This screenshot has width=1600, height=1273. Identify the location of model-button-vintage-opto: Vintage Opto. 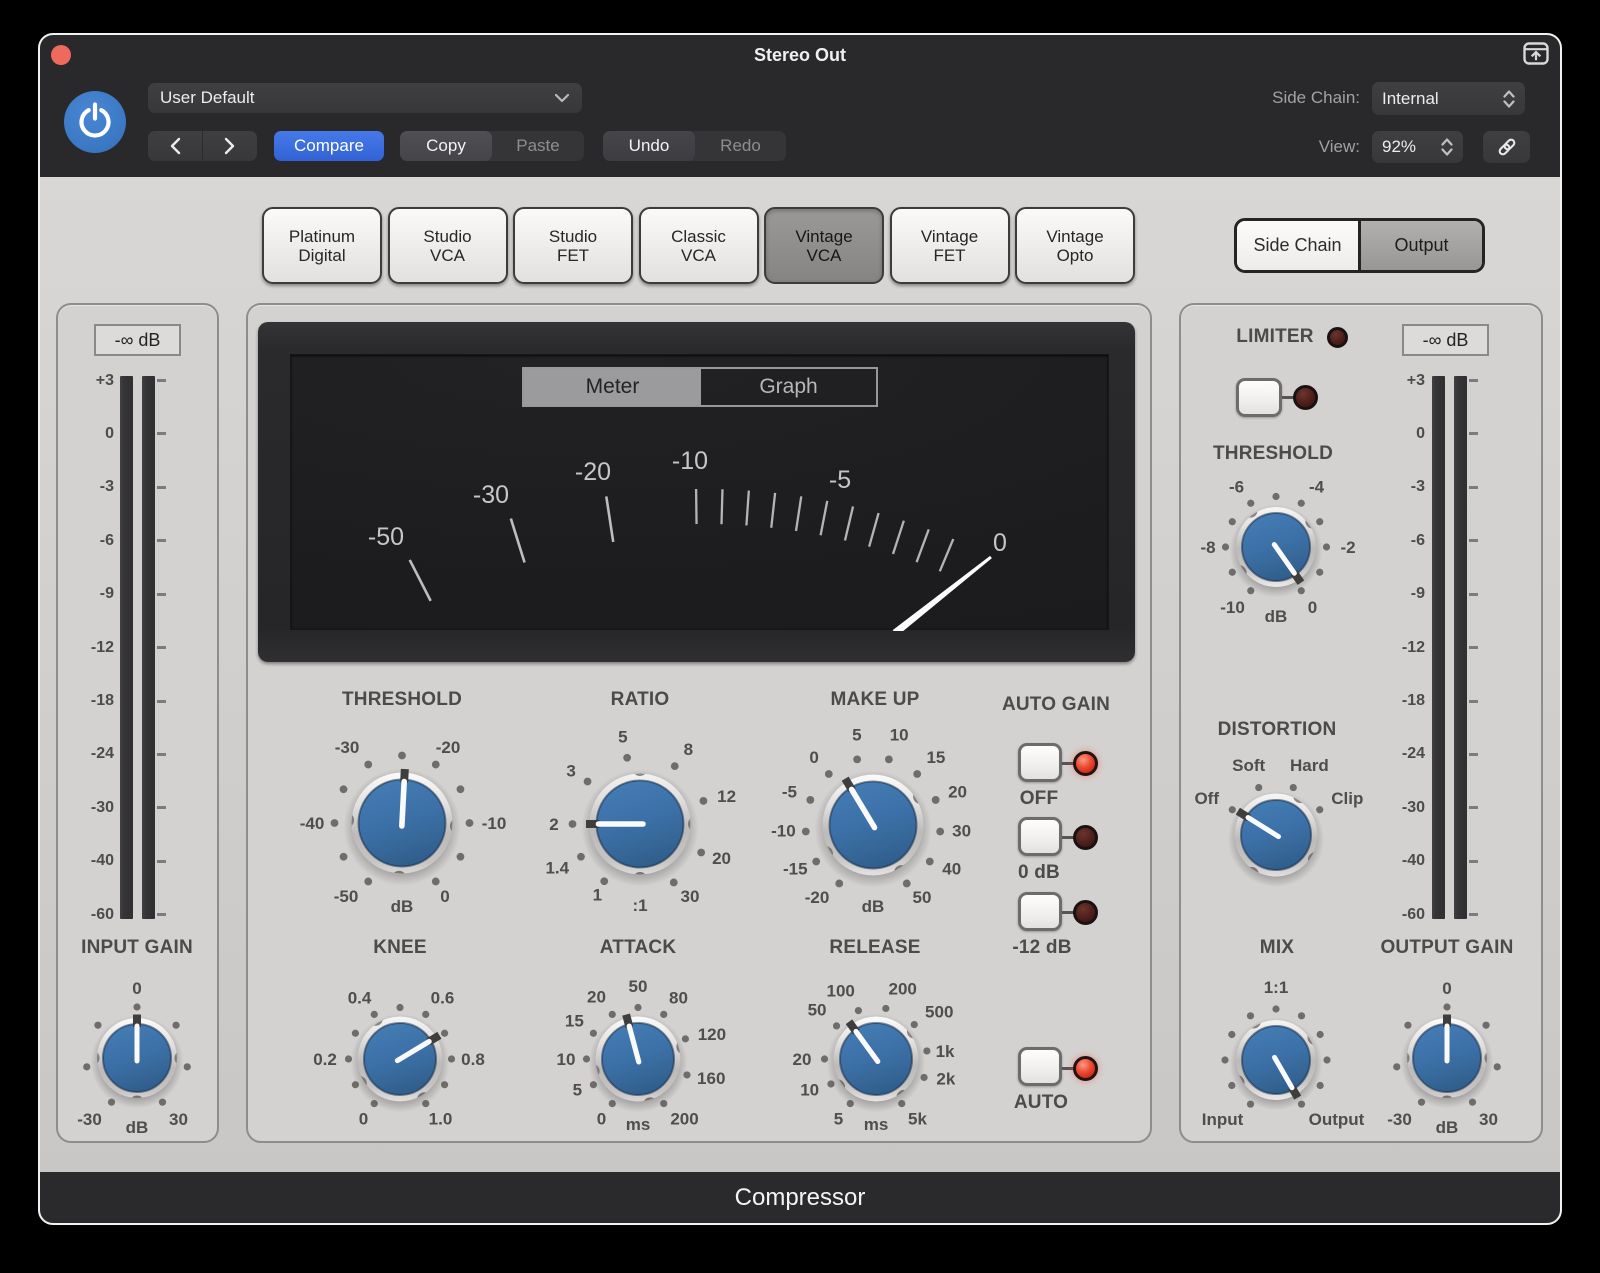
(1075, 245).